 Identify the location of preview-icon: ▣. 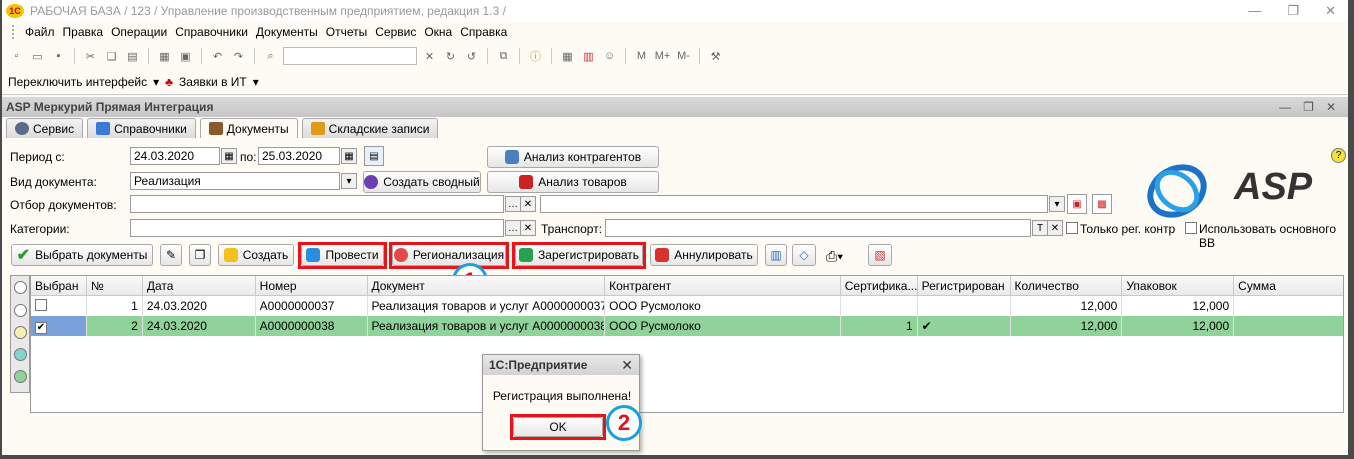
(185, 56).